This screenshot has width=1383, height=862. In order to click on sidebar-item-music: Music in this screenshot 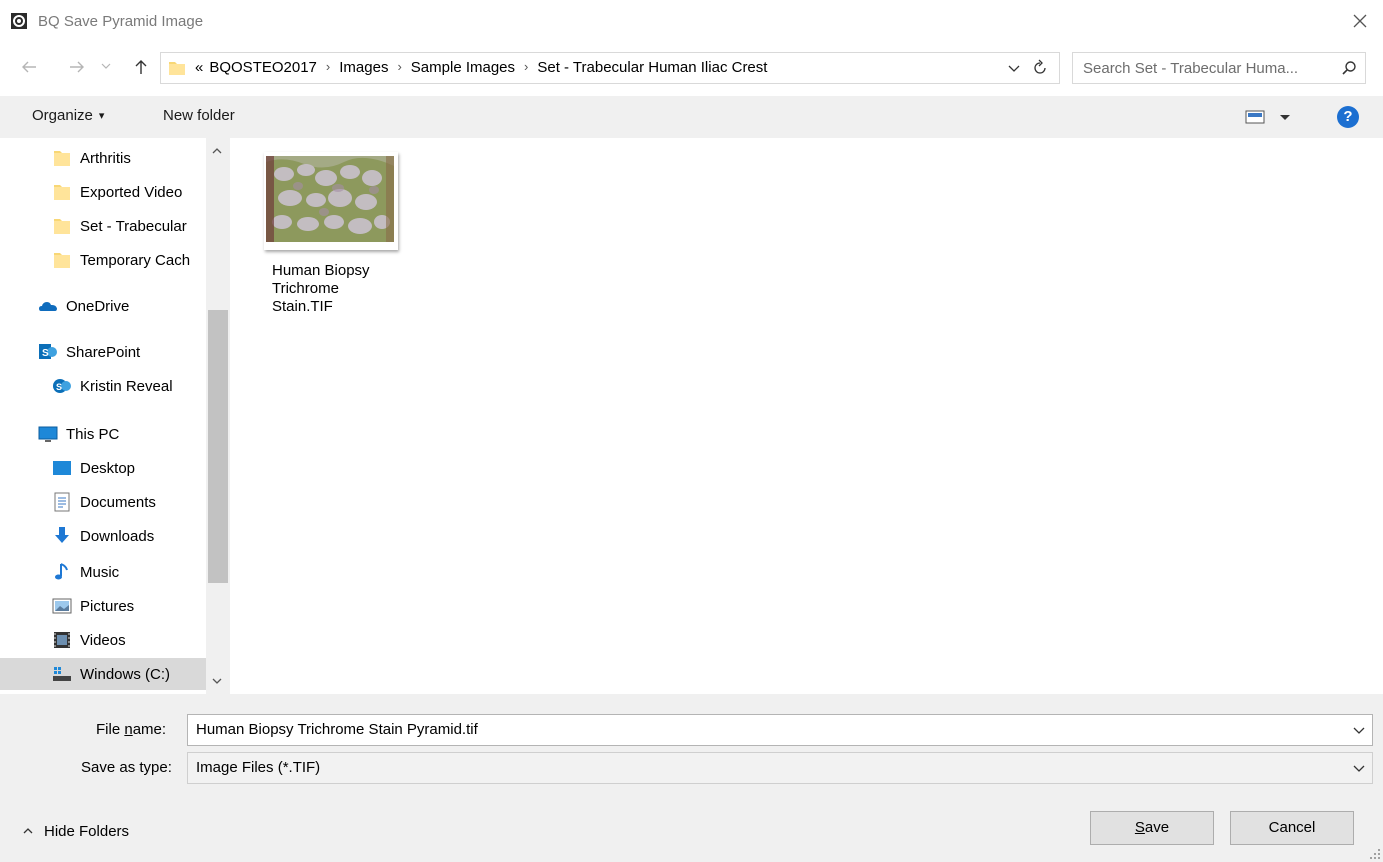, I will do `click(85, 572)`.